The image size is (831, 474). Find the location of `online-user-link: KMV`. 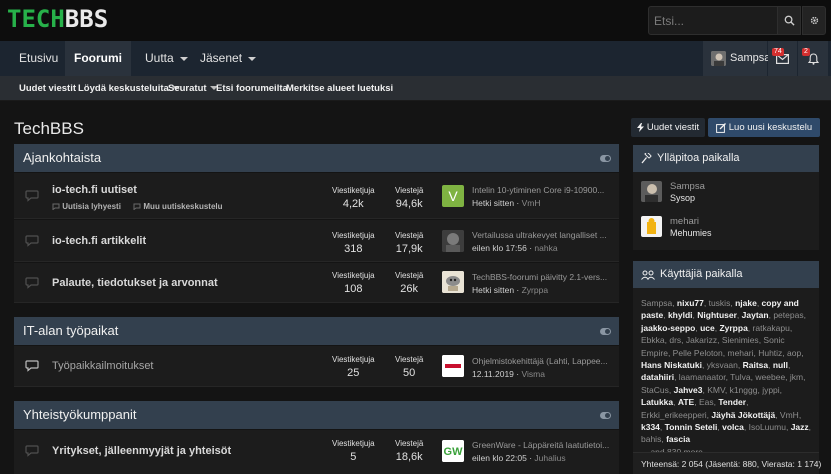

online-user-link: KMV is located at coordinates (716, 390).